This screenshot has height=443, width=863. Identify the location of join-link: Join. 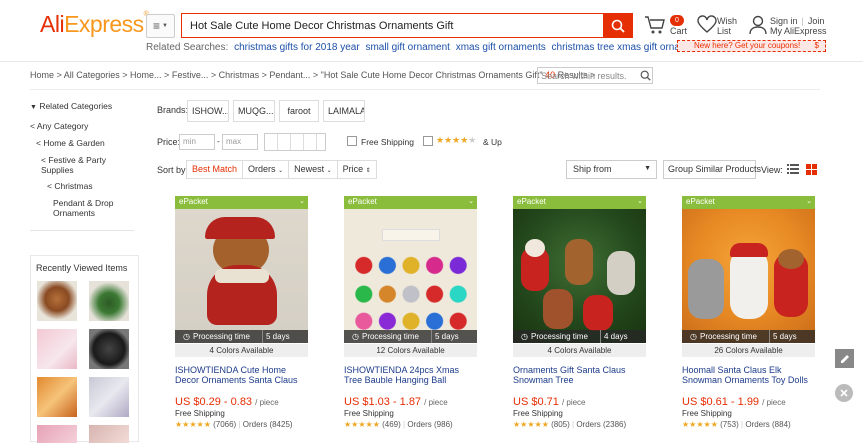
(816, 21).